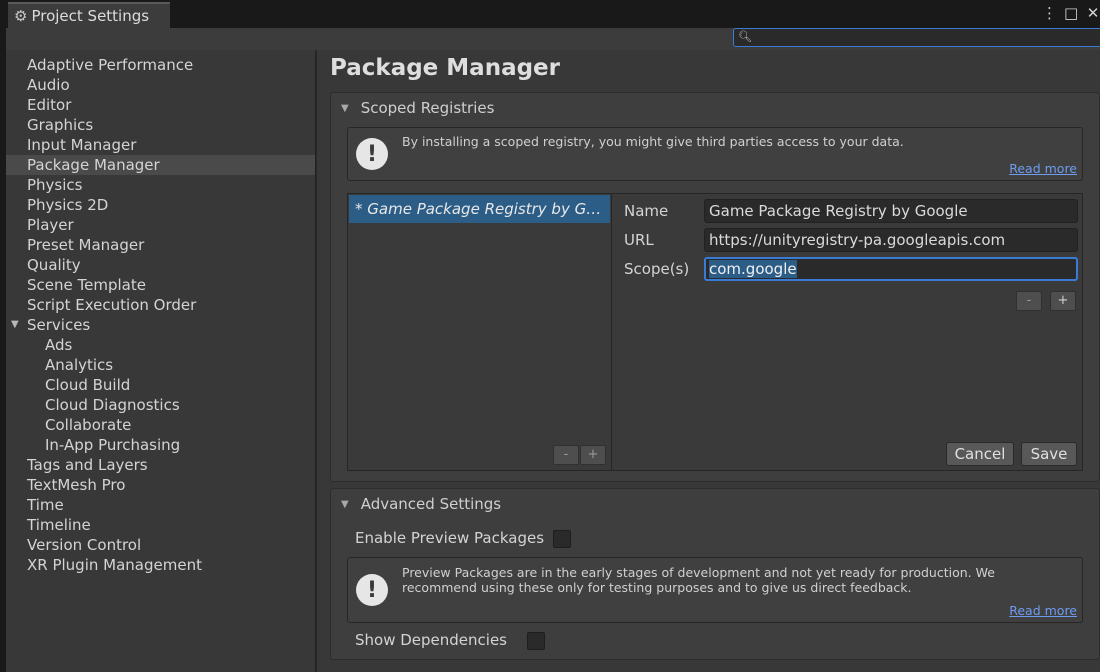 The height and width of the screenshot is (672, 1100). Describe the element at coordinates (86, 245) in the screenshot. I see `sidebar-item-label: Preset Manager` at that location.